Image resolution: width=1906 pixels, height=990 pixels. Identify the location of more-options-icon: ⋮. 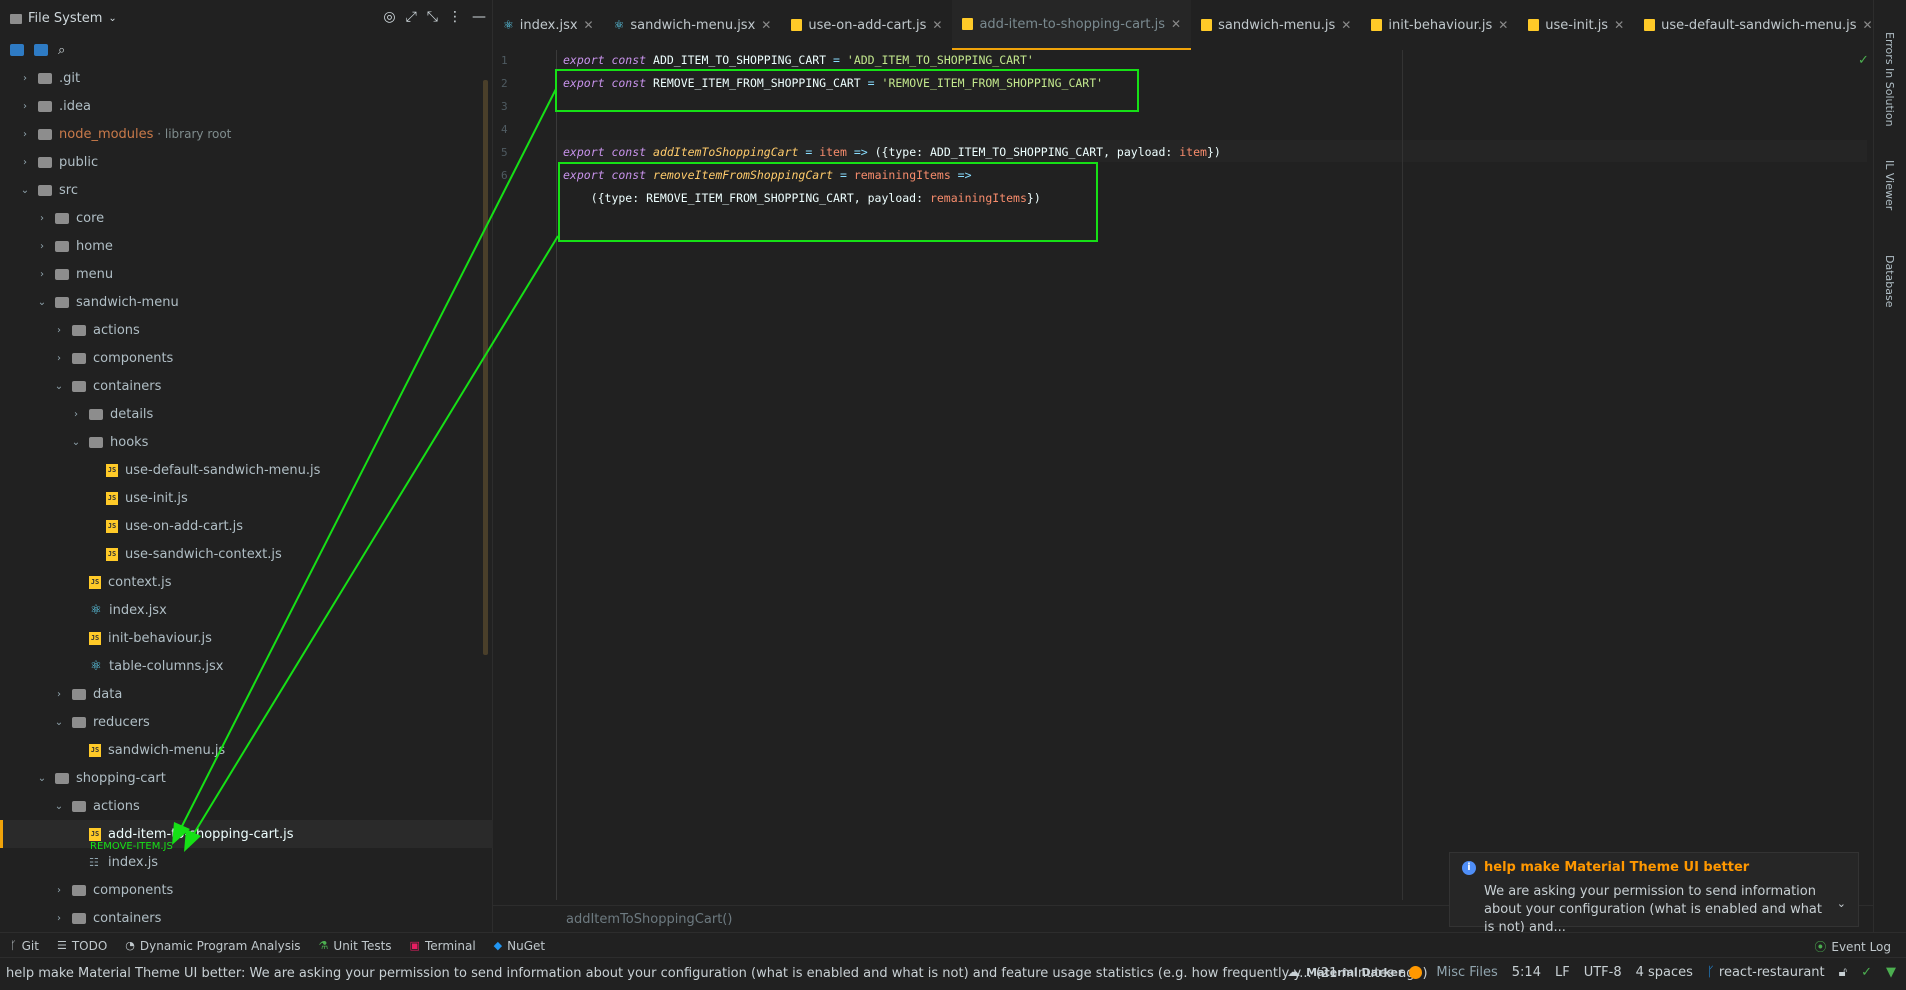
(455, 17).